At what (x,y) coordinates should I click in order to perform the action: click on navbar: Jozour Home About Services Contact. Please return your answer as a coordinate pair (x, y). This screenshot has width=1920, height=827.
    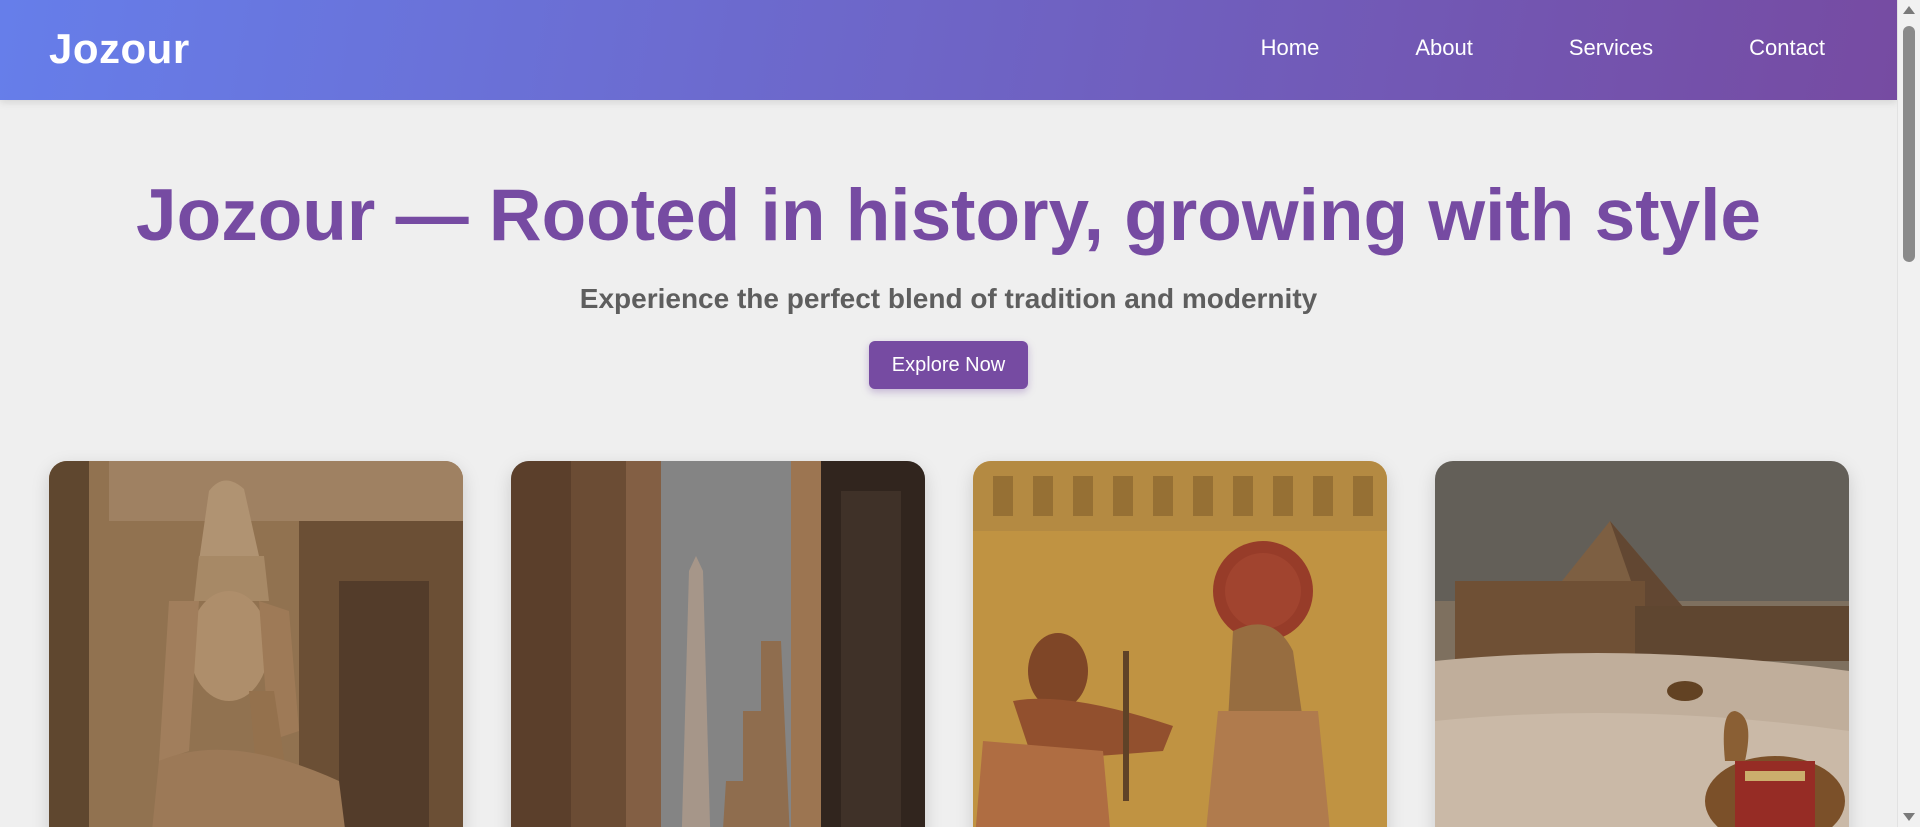
    Looking at the image, I should click on (948, 50).